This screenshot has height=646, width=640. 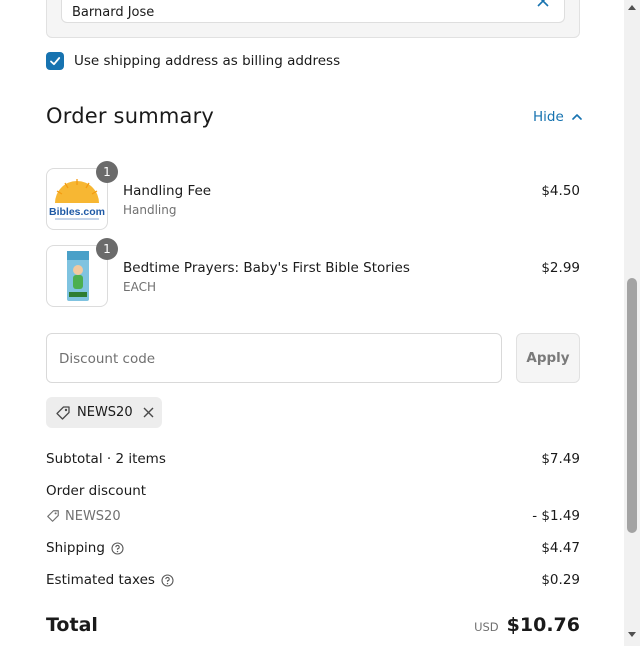 What do you see at coordinates (150, 210) in the screenshot?
I see `item-variant: Handling` at bounding box center [150, 210].